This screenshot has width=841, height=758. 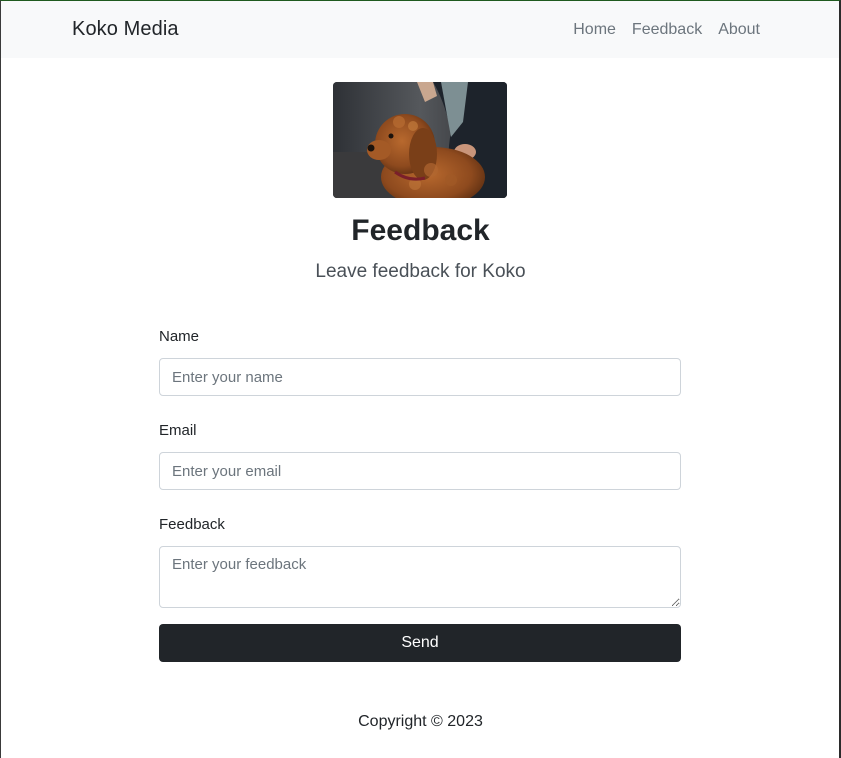 What do you see at coordinates (125, 29) in the screenshot?
I see `brand-link: Koko Media` at bounding box center [125, 29].